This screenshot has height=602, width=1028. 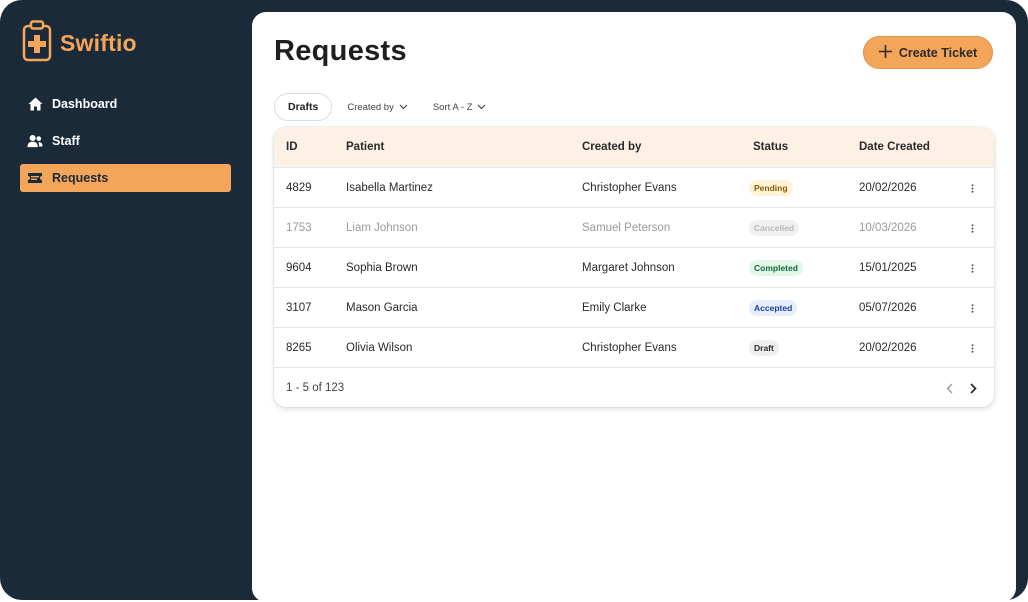 I want to click on ticket-icon, so click(x=35, y=178).